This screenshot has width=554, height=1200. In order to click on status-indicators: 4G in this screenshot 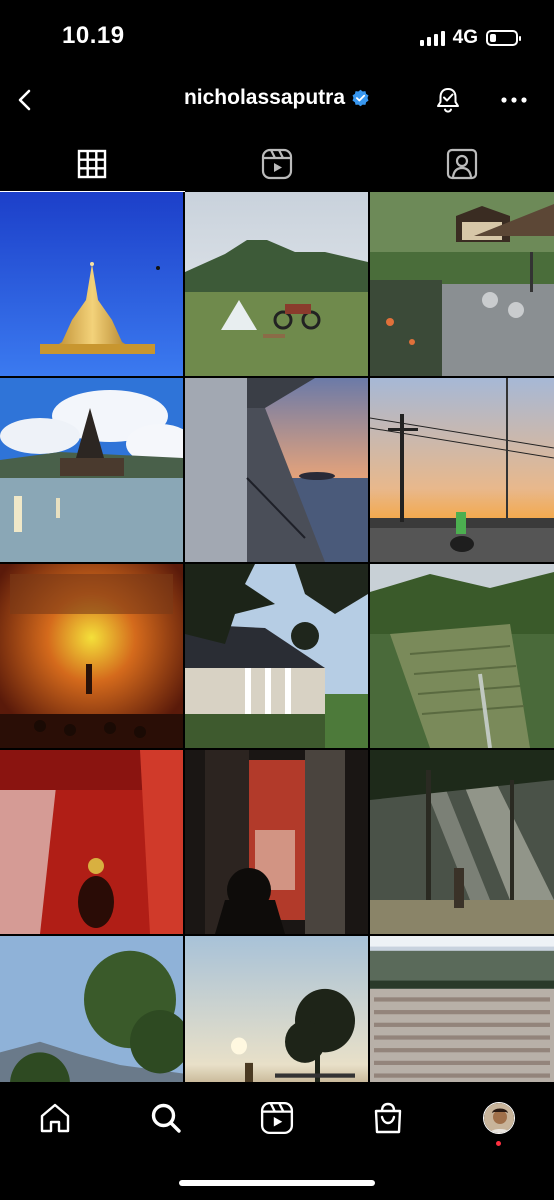, I will do `click(470, 38)`.